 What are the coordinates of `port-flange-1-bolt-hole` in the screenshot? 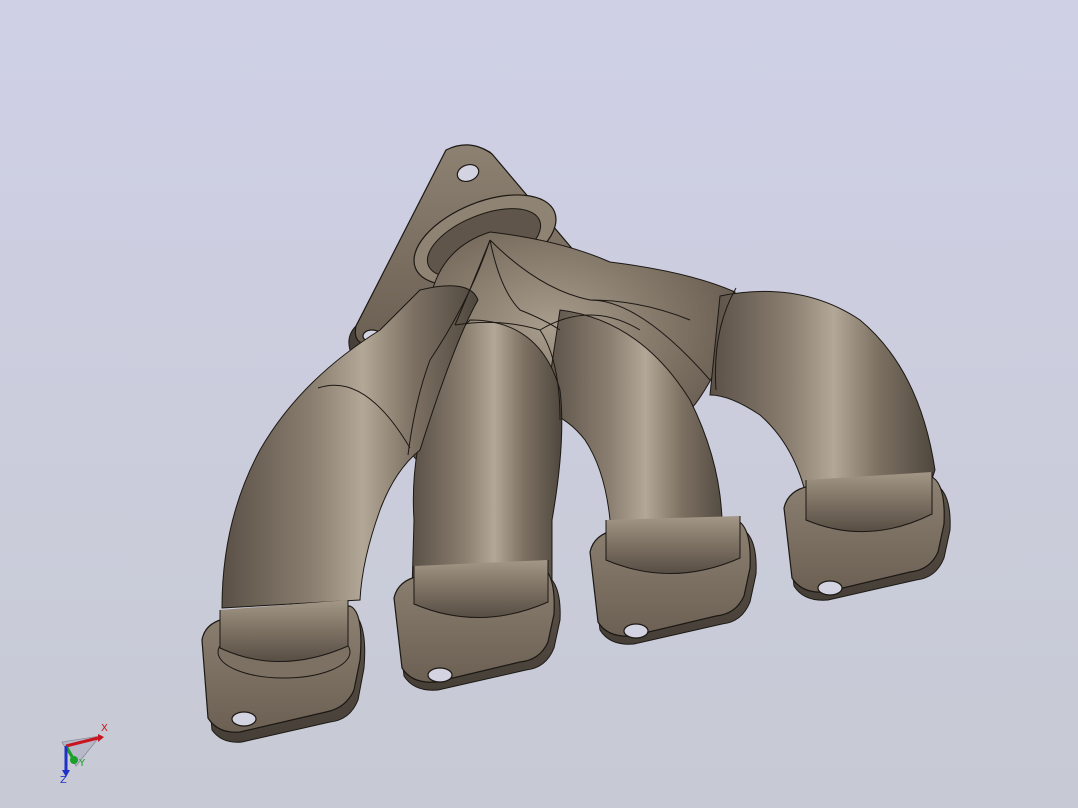 It's located at (244, 719).